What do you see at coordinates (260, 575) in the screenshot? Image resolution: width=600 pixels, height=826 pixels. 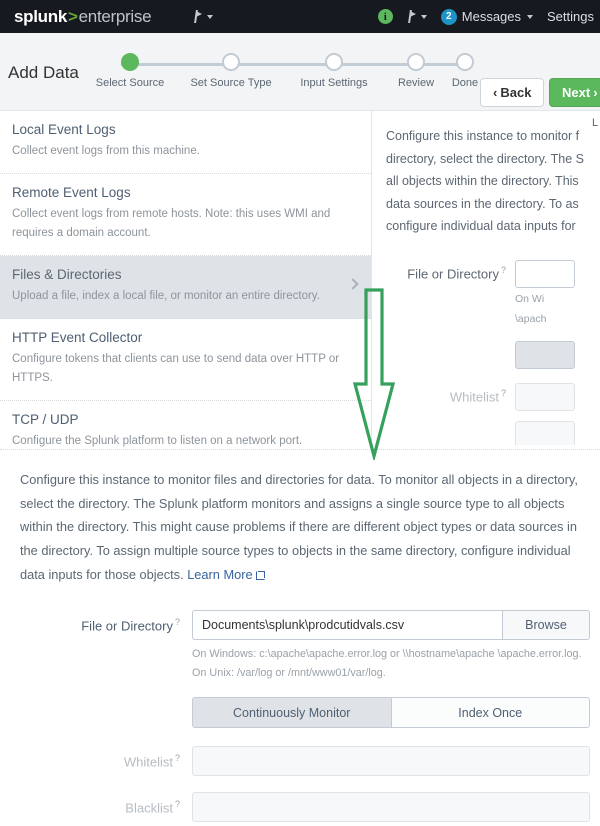 I see `external-link-icon` at bounding box center [260, 575].